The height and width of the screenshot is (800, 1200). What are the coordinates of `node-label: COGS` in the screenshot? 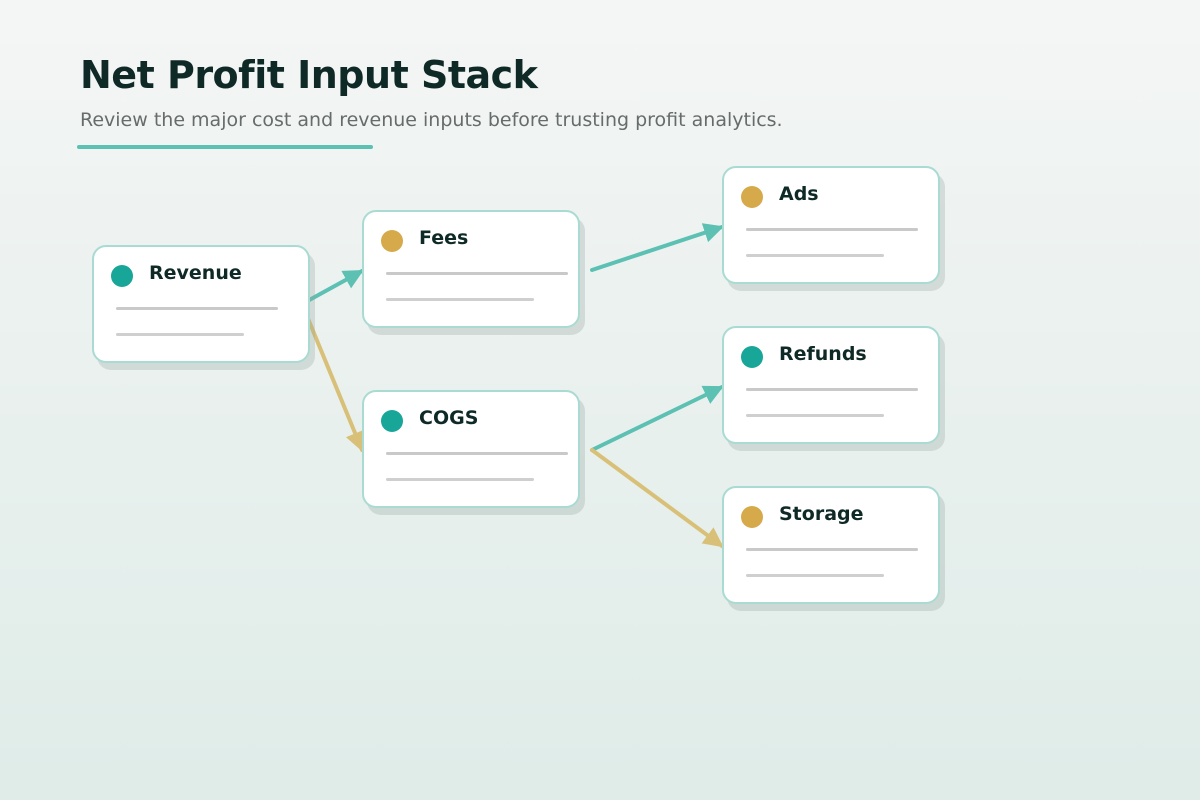 It's located at (449, 418).